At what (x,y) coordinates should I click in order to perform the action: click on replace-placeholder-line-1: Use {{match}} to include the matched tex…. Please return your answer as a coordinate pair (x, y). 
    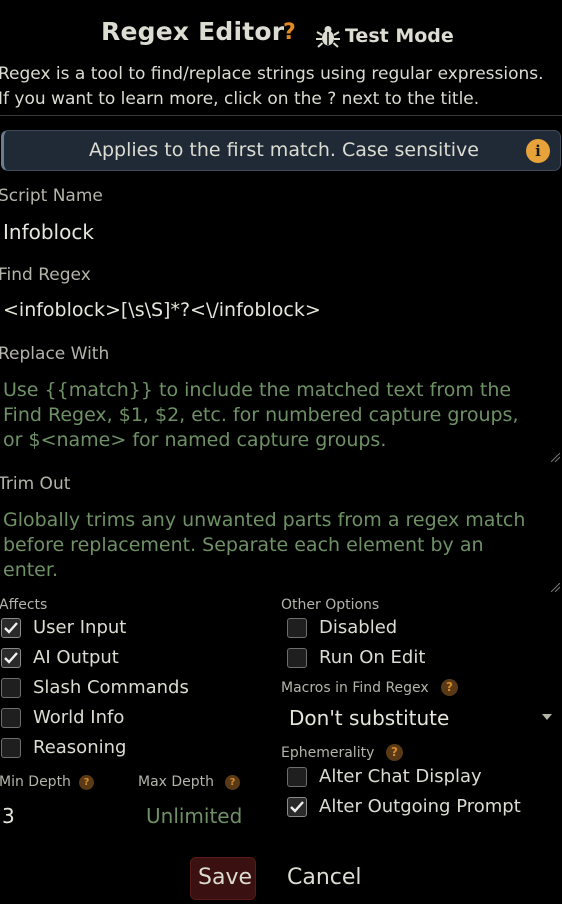
    Looking at the image, I should click on (257, 390).